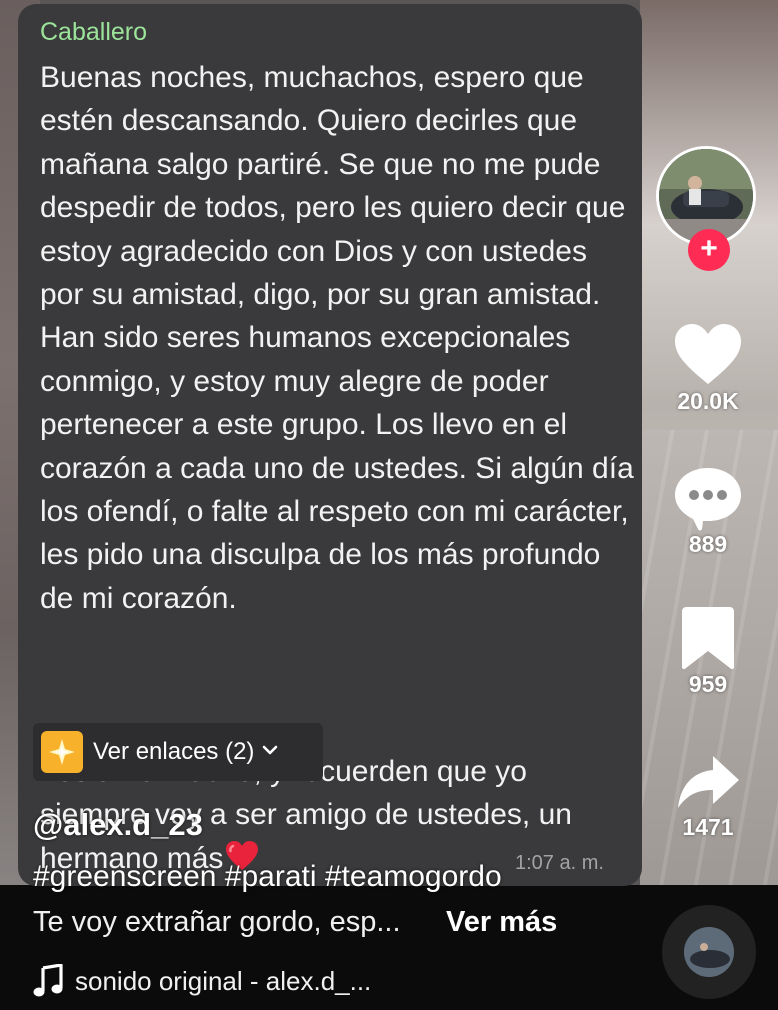 This screenshot has height=1010, width=778. I want to click on like-count: 20.0K, so click(708, 401).